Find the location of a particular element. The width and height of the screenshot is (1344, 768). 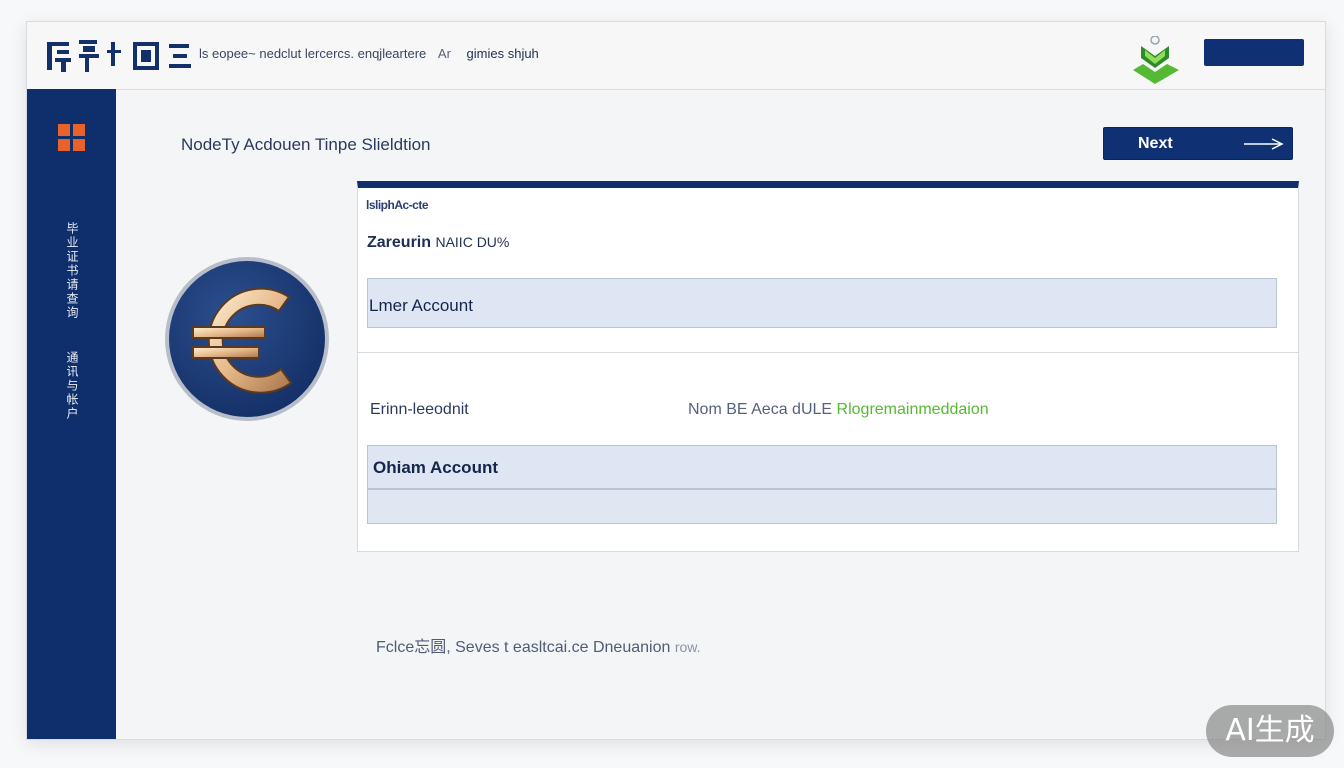

sidebar: 毕业证书请查询 通讯与帐户 is located at coordinates (71, 414).